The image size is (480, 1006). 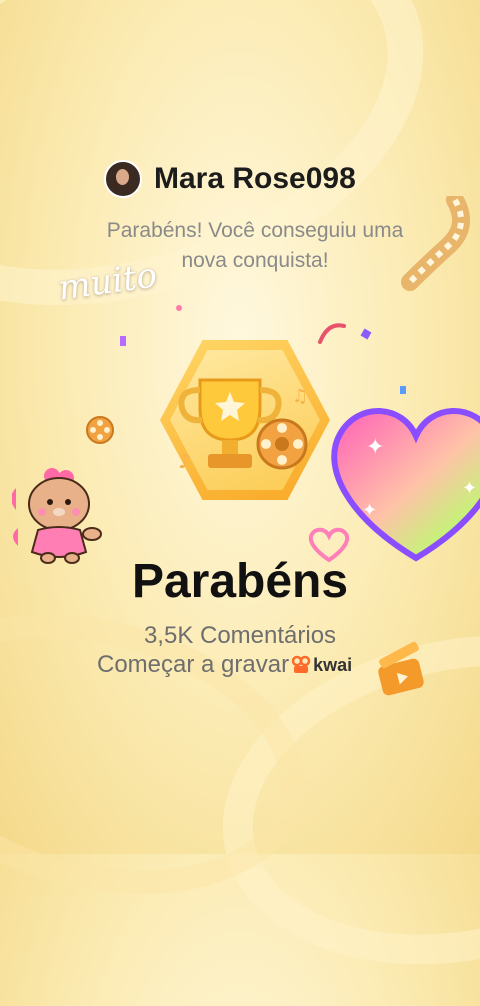 What do you see at coordinates (193, 664) in the screenshot?
I see `record-label: Começar a gravar` at bounding box center [193, 664].